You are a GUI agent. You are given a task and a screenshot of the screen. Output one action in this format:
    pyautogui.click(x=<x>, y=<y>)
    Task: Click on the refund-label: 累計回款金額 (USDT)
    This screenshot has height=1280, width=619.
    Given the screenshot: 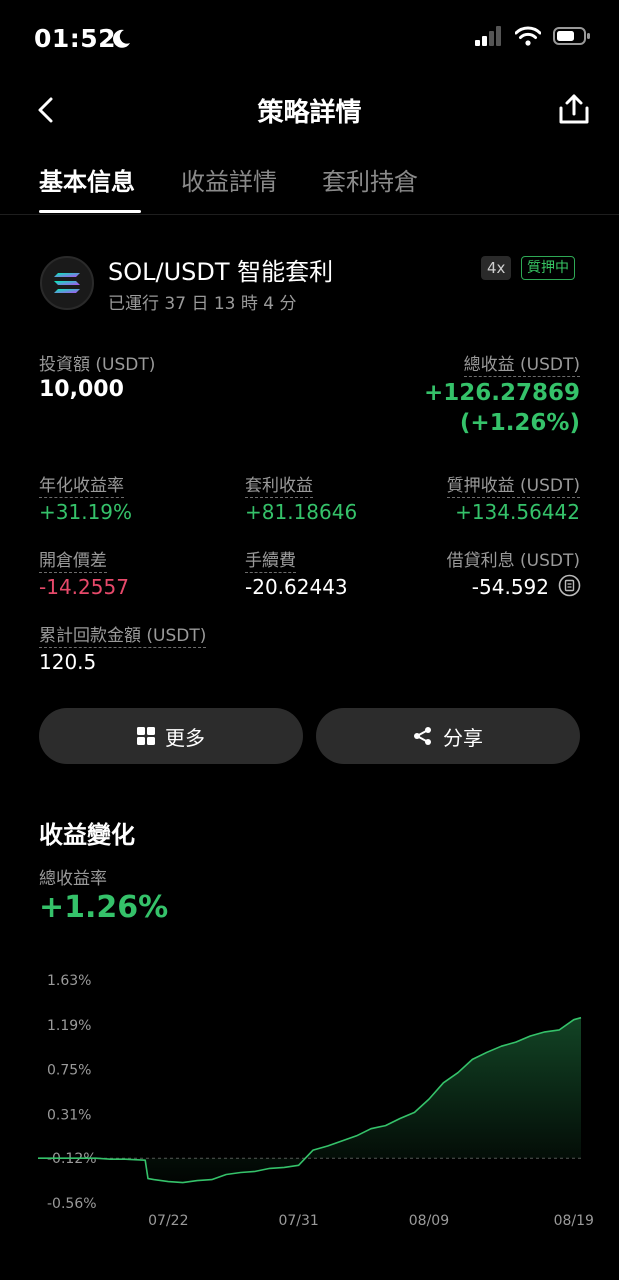 What is the action you would take?
    pyautogui.click(x=123, y=634)
    